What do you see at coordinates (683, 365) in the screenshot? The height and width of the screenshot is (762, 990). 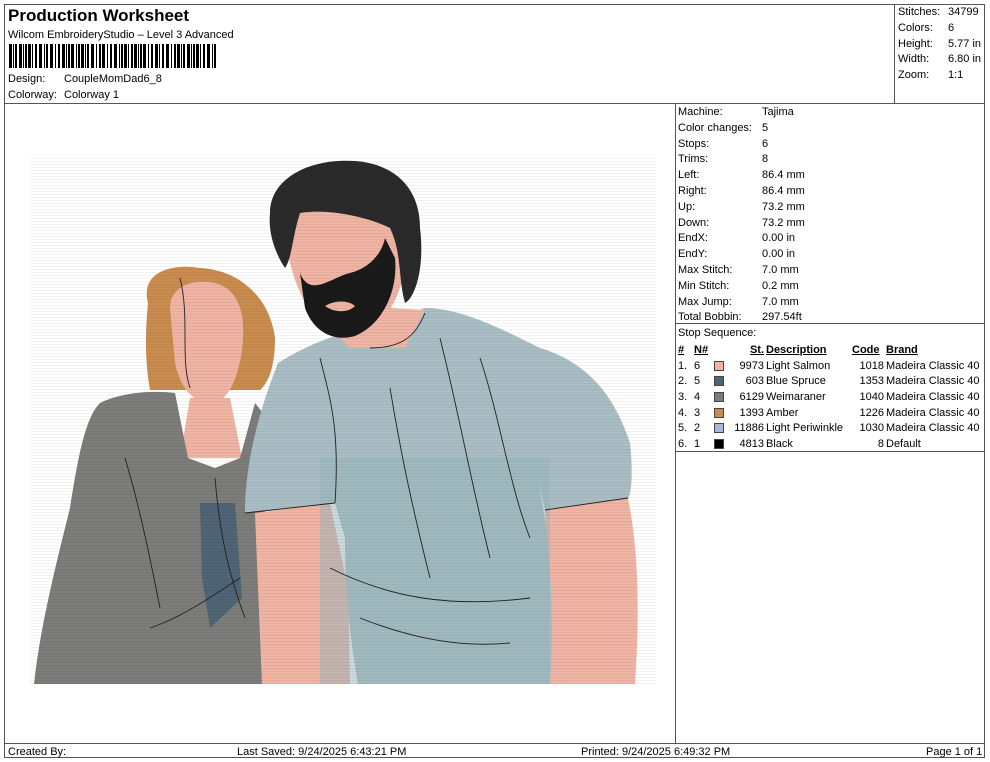 I see `seq-number: 1.` at bounding box center [683, 365].